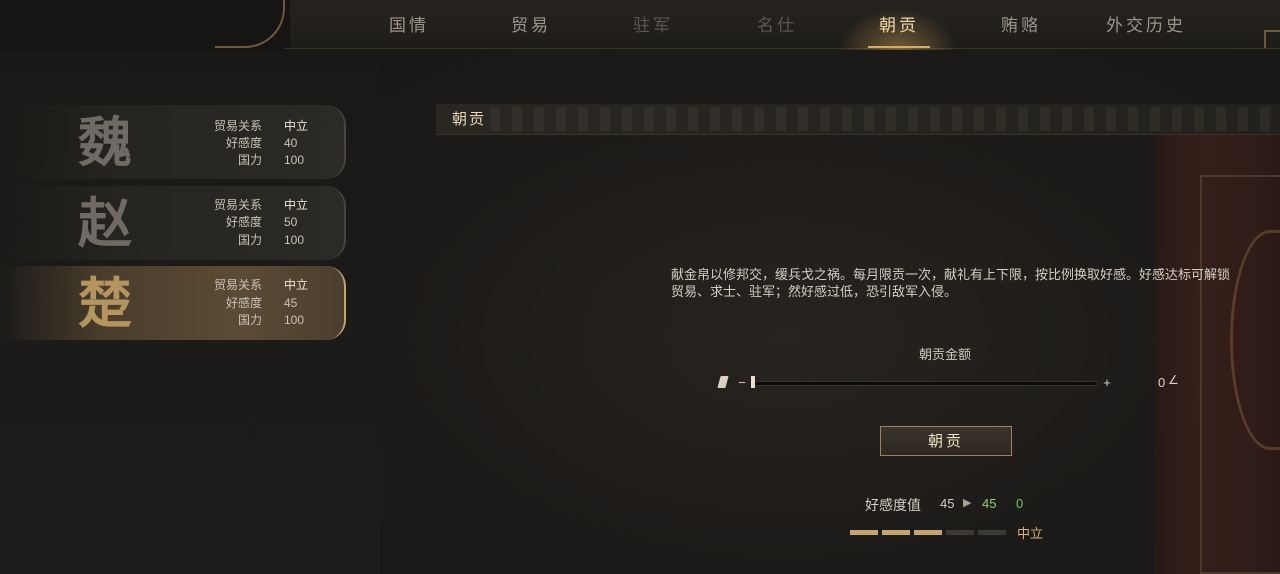  What do you see at coordinates (924, 383) in the screenshot?
I see `tribute-amount-slider` at bounding box center [924, 383].